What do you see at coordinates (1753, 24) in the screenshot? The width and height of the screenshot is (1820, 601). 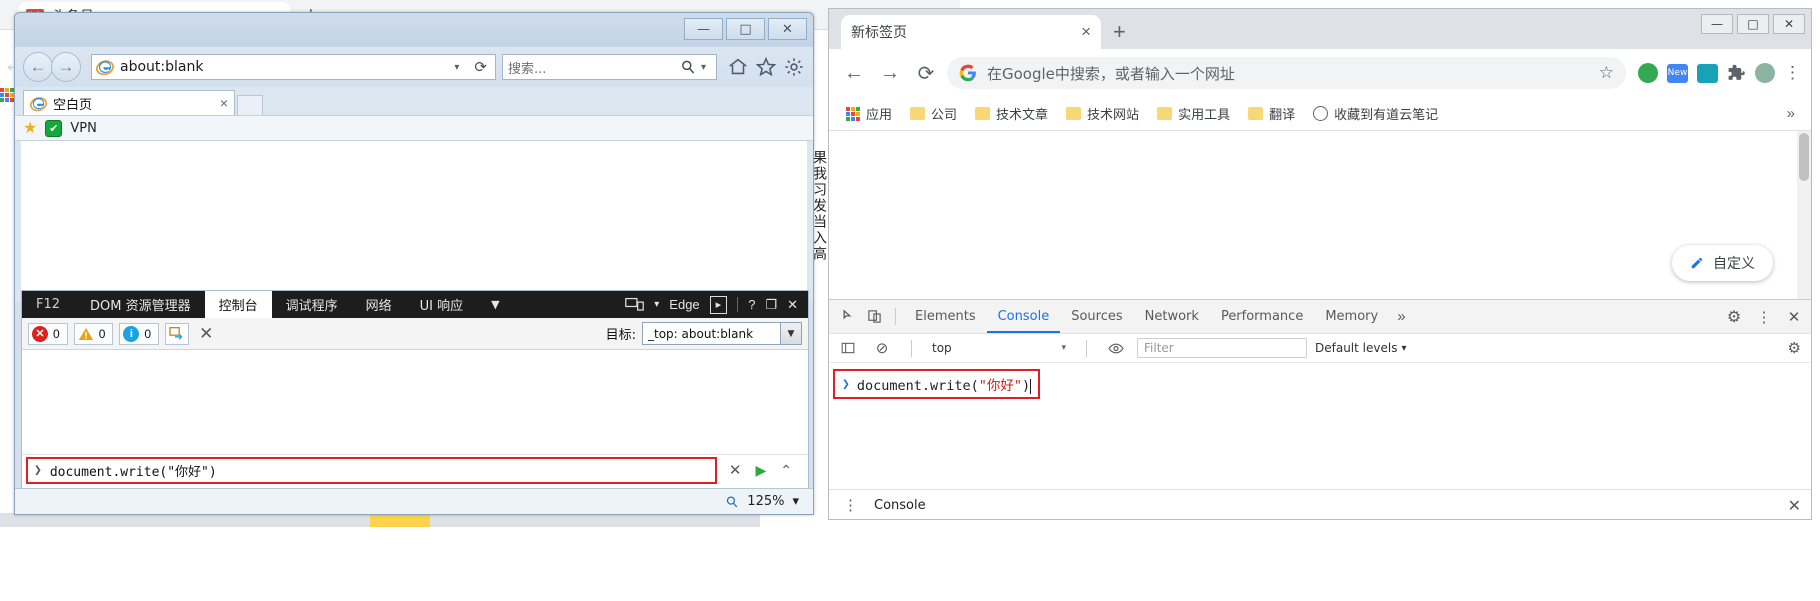 I see `chrome-maximize-button: □` at bounding box center [1753, 24].